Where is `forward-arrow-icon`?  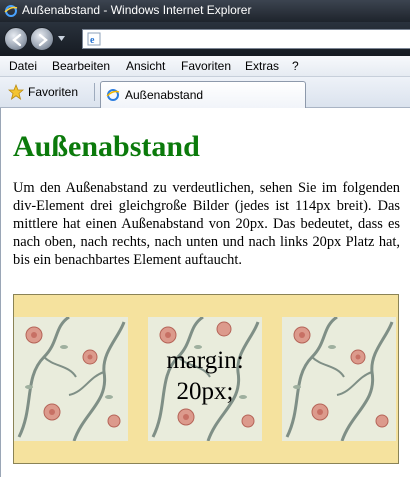 forward-arrow-icon is located at coordinates (43, 40).